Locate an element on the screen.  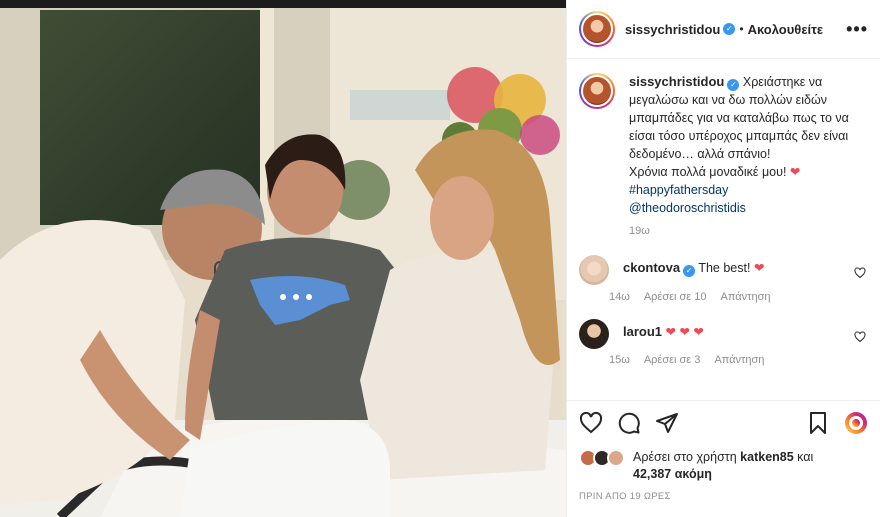
author-avatar is located at coordinates (597, 29).